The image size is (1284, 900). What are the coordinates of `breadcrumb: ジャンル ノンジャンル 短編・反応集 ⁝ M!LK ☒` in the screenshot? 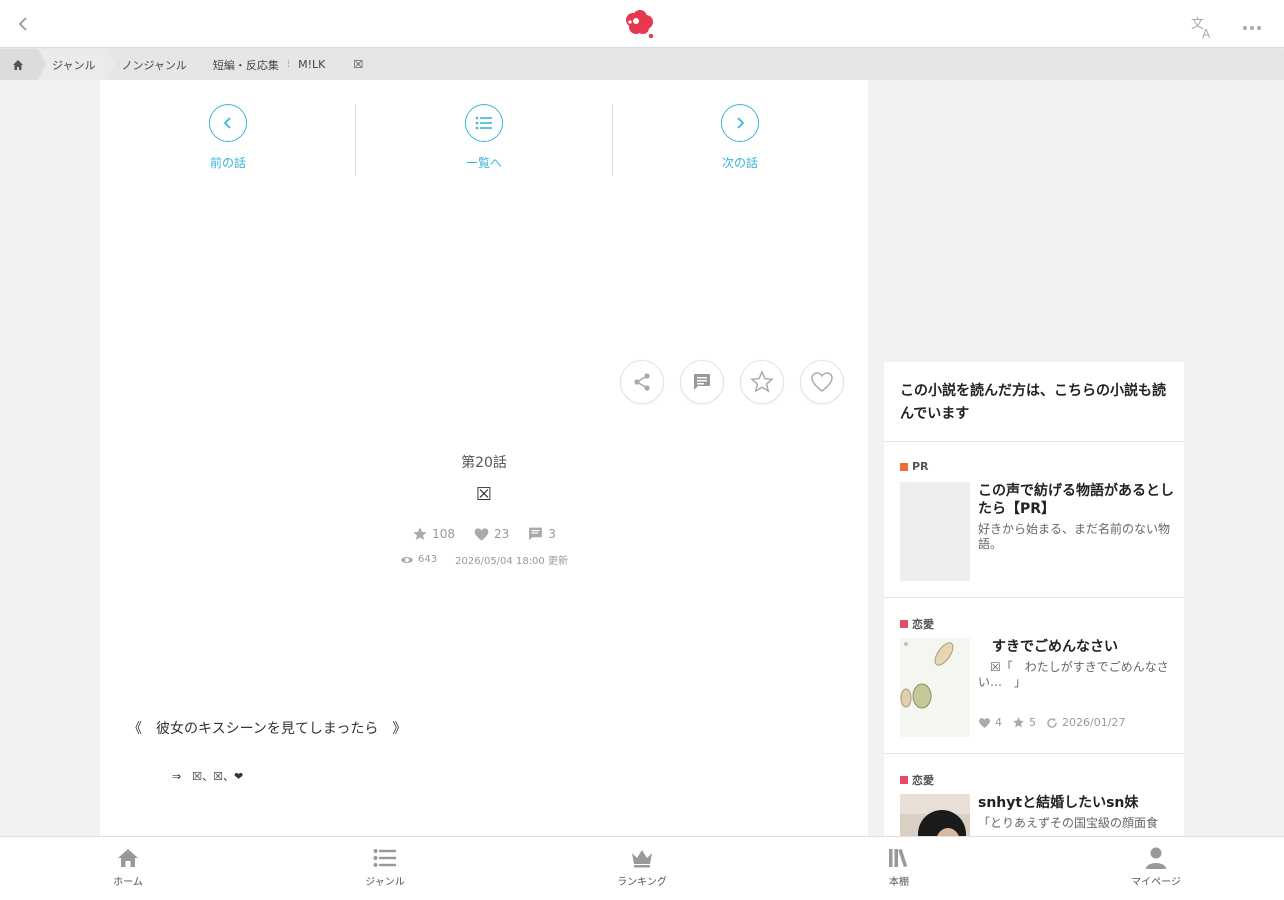 It's located at (642, 64).